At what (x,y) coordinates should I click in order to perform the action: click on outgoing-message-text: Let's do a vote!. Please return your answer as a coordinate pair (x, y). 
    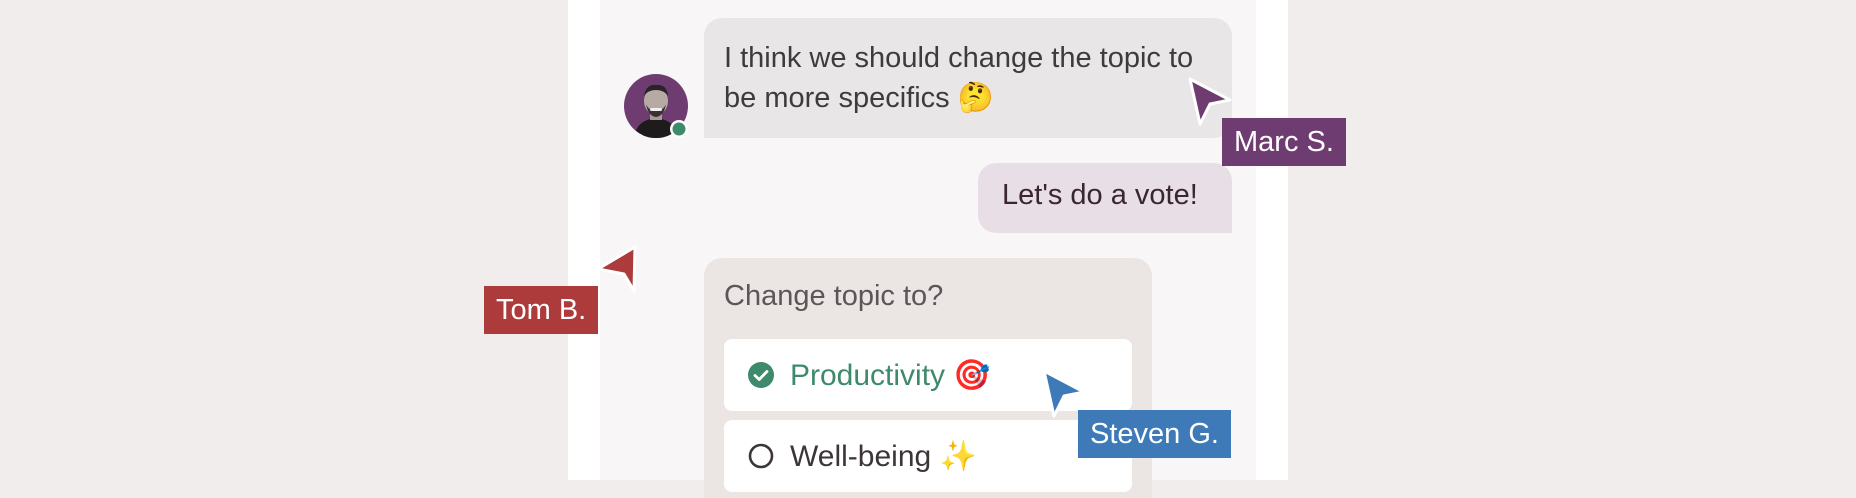
    Looking at the image, I should click on (1100, 195).